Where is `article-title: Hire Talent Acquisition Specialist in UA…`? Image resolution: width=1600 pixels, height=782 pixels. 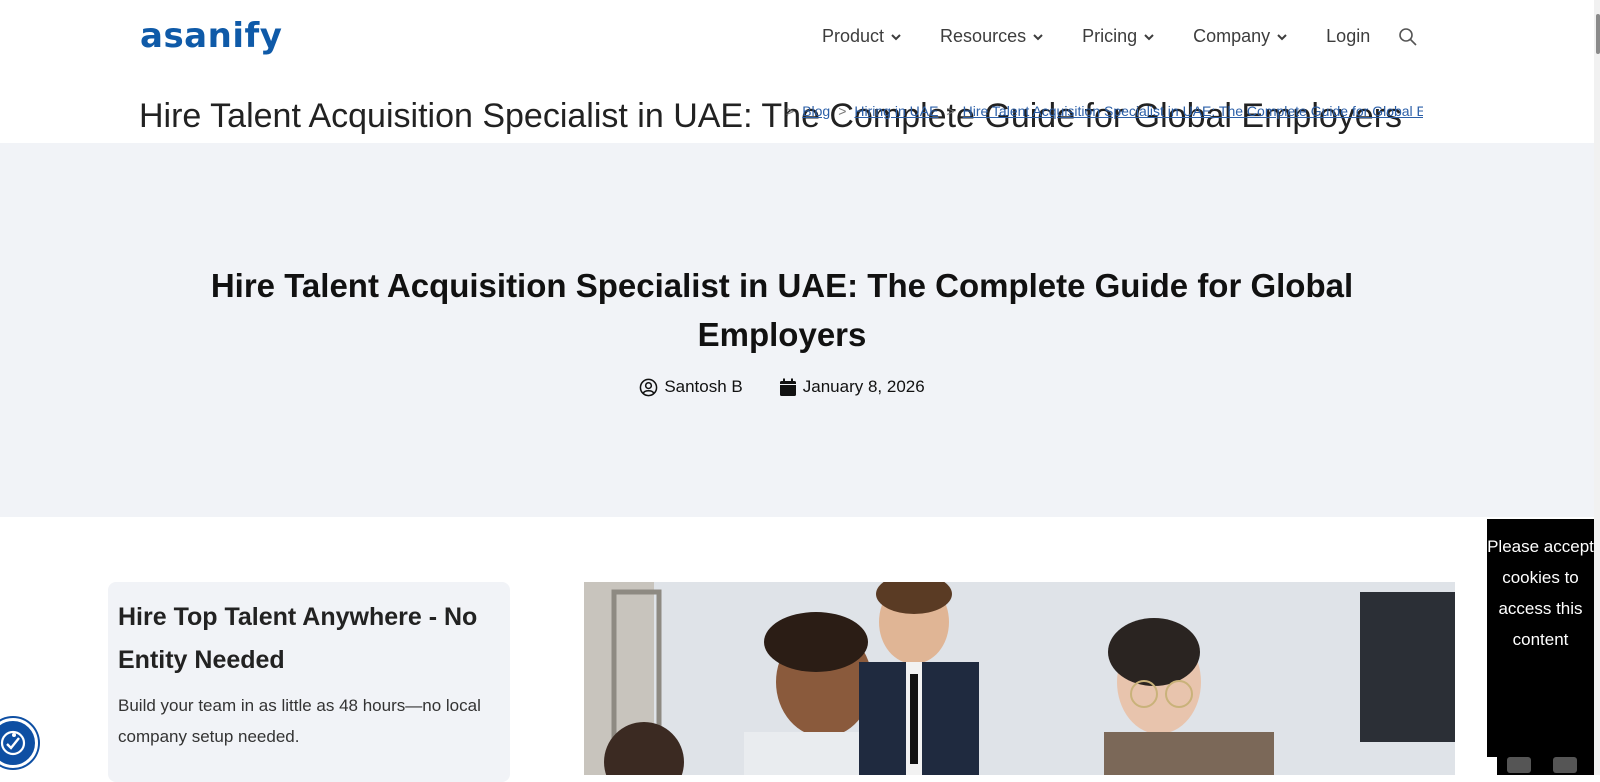 article-title: Hire Talent Acquisition Specialist in UA… is located at coordinates (782, 310).